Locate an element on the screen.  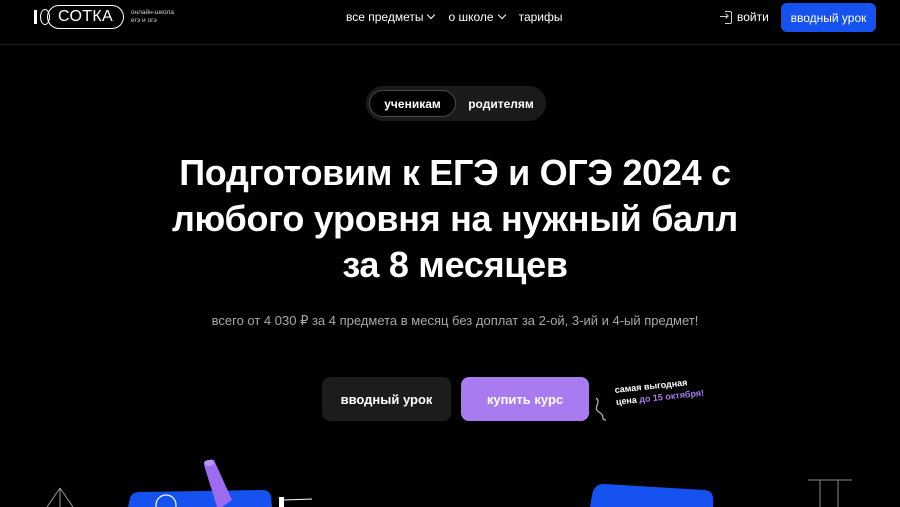
promo-note: самая выгодная цена до 15 октября! is located at coordinates (671, 390).